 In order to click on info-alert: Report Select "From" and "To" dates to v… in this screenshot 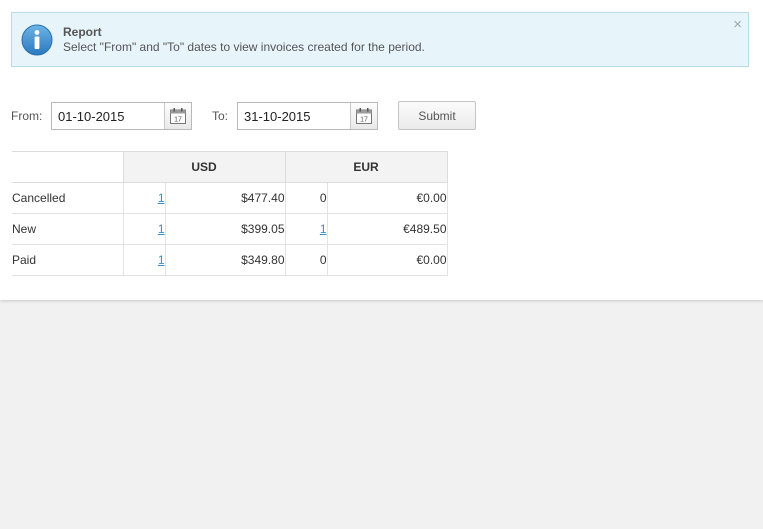, I will do `click(380, 39)`.